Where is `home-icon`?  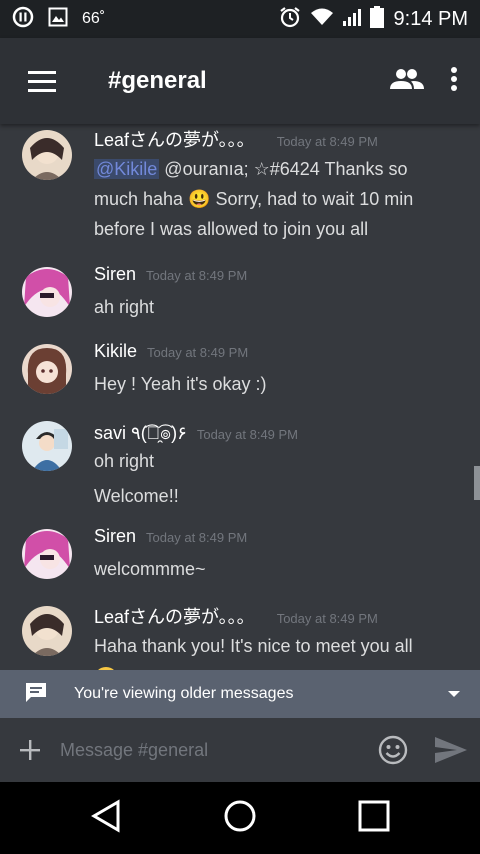
home-icon is located at coordinates (240, 818).